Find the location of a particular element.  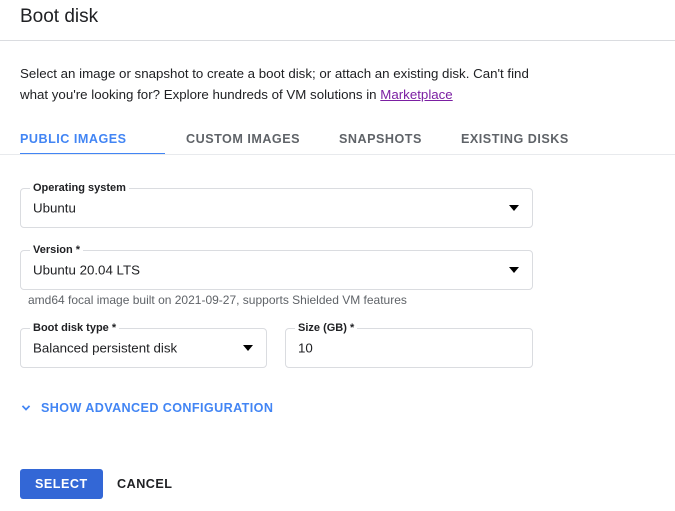

tab-baseline-divider is located at coordinates (337, 154).